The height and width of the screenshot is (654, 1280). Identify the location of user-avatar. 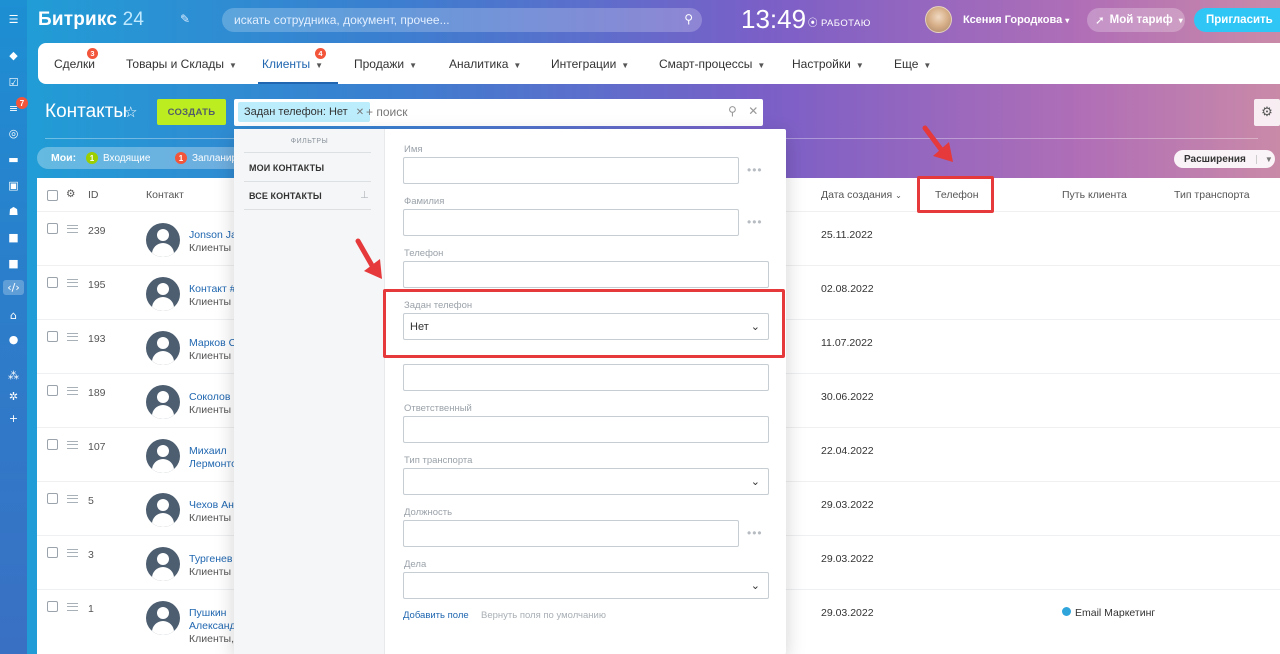
(938, 19).